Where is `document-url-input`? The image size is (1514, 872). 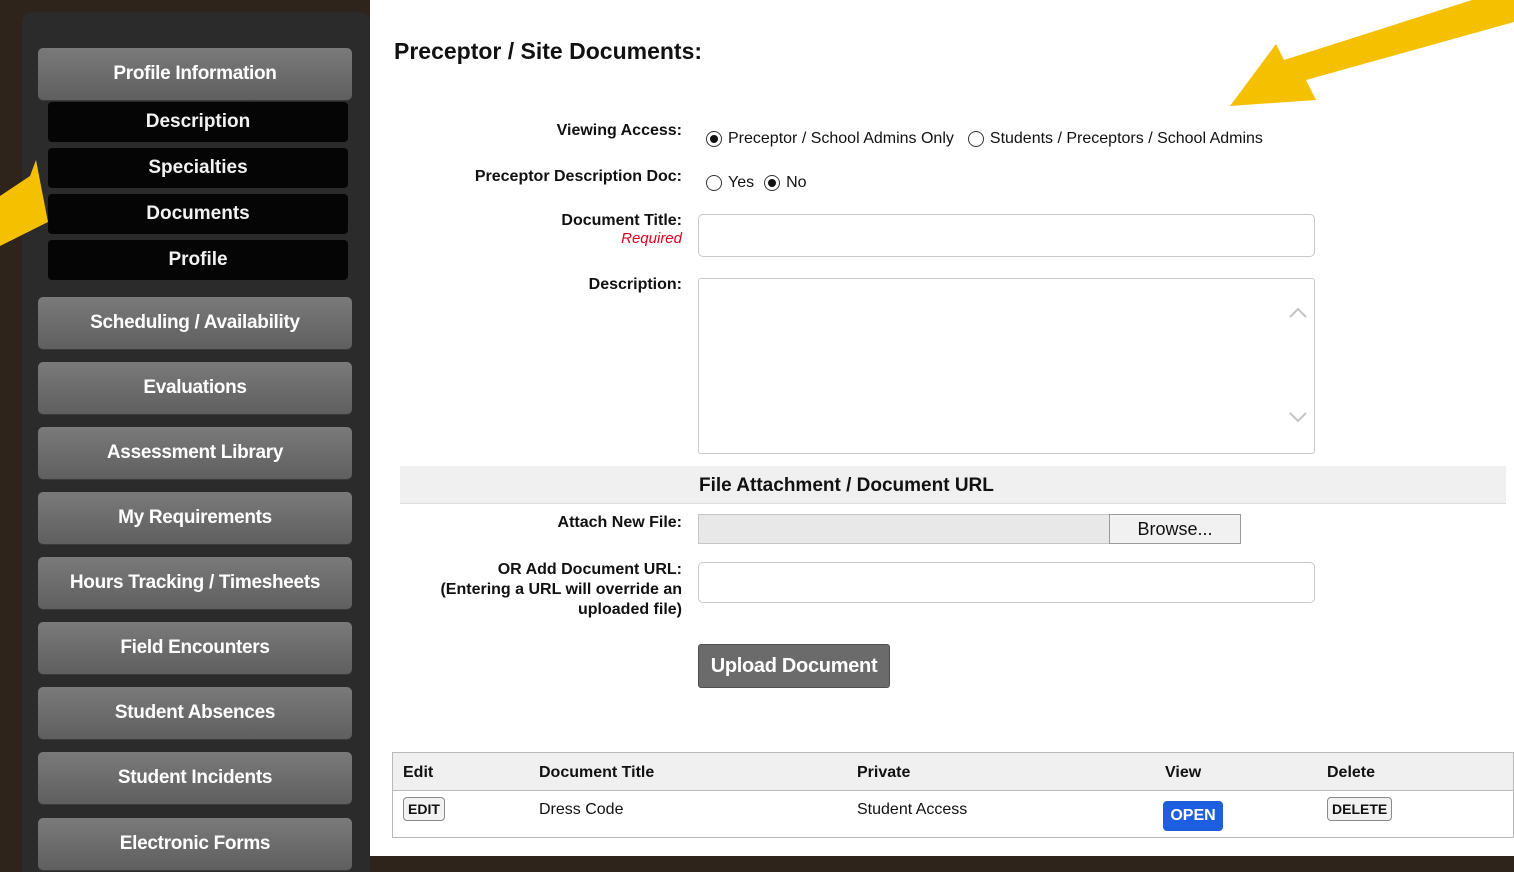
document-url-input is located at coordinates (1006, 582).